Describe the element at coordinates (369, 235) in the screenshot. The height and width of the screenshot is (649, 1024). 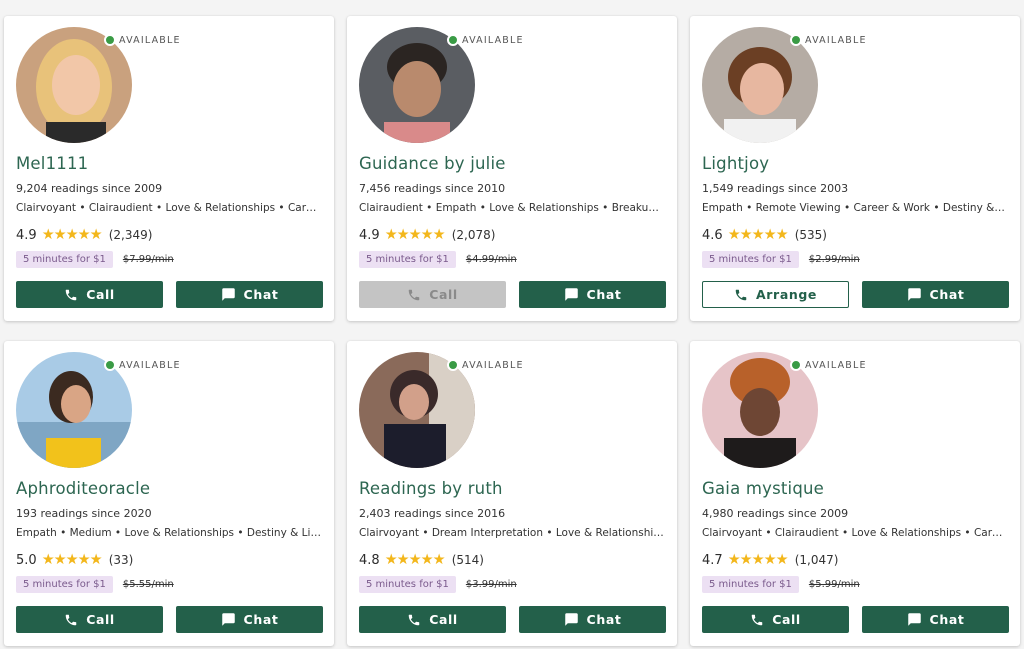
I see `rating-value: 4.9` at that location.